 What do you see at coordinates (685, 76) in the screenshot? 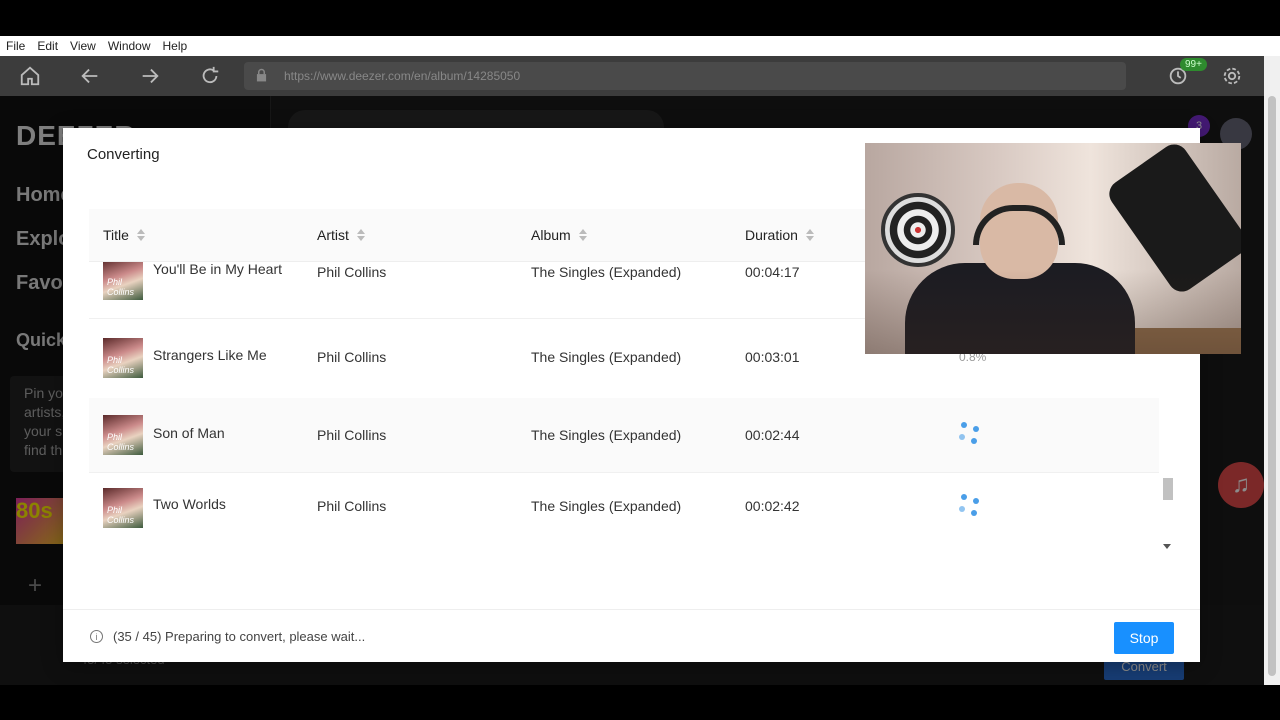
I see `address-bar: https://www.deezer.com/en/album/14285050` at bounding box center [685, 76].